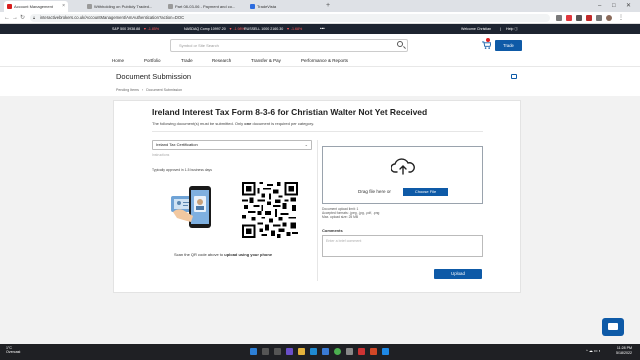 The width and height of the screenshot is (640, 360). Describe the element at coordinates (425, 192) in the screenshot. I see `choose-file-button: Choose File` at that location.